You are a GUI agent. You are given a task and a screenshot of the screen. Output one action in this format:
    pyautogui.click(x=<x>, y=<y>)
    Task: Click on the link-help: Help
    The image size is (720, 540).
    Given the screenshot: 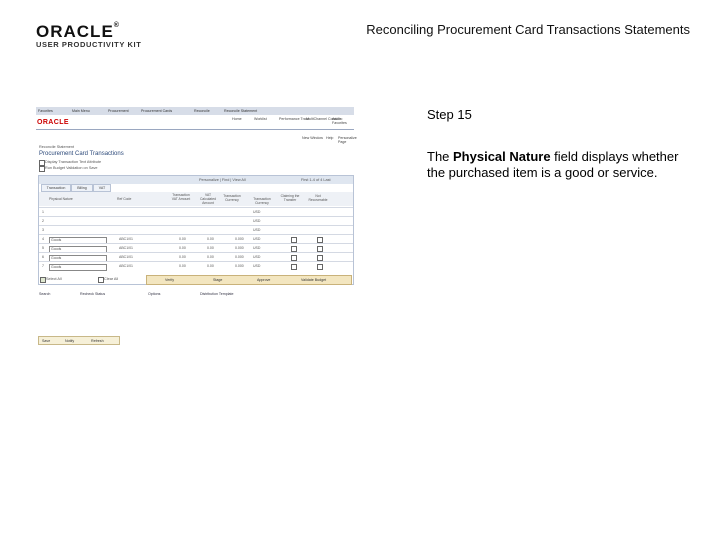 What is the action you would take?
    pyautogui.click(x=329, y=138)
    